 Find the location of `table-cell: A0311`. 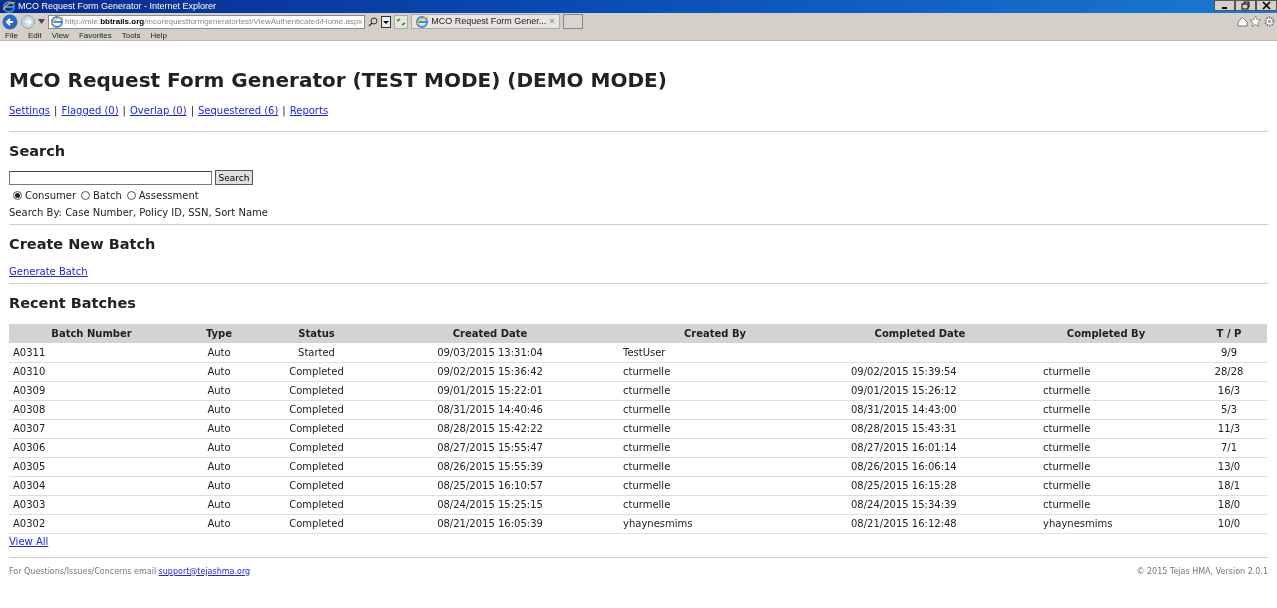

table-cell: A0311 is located at coordinates (91, 353).